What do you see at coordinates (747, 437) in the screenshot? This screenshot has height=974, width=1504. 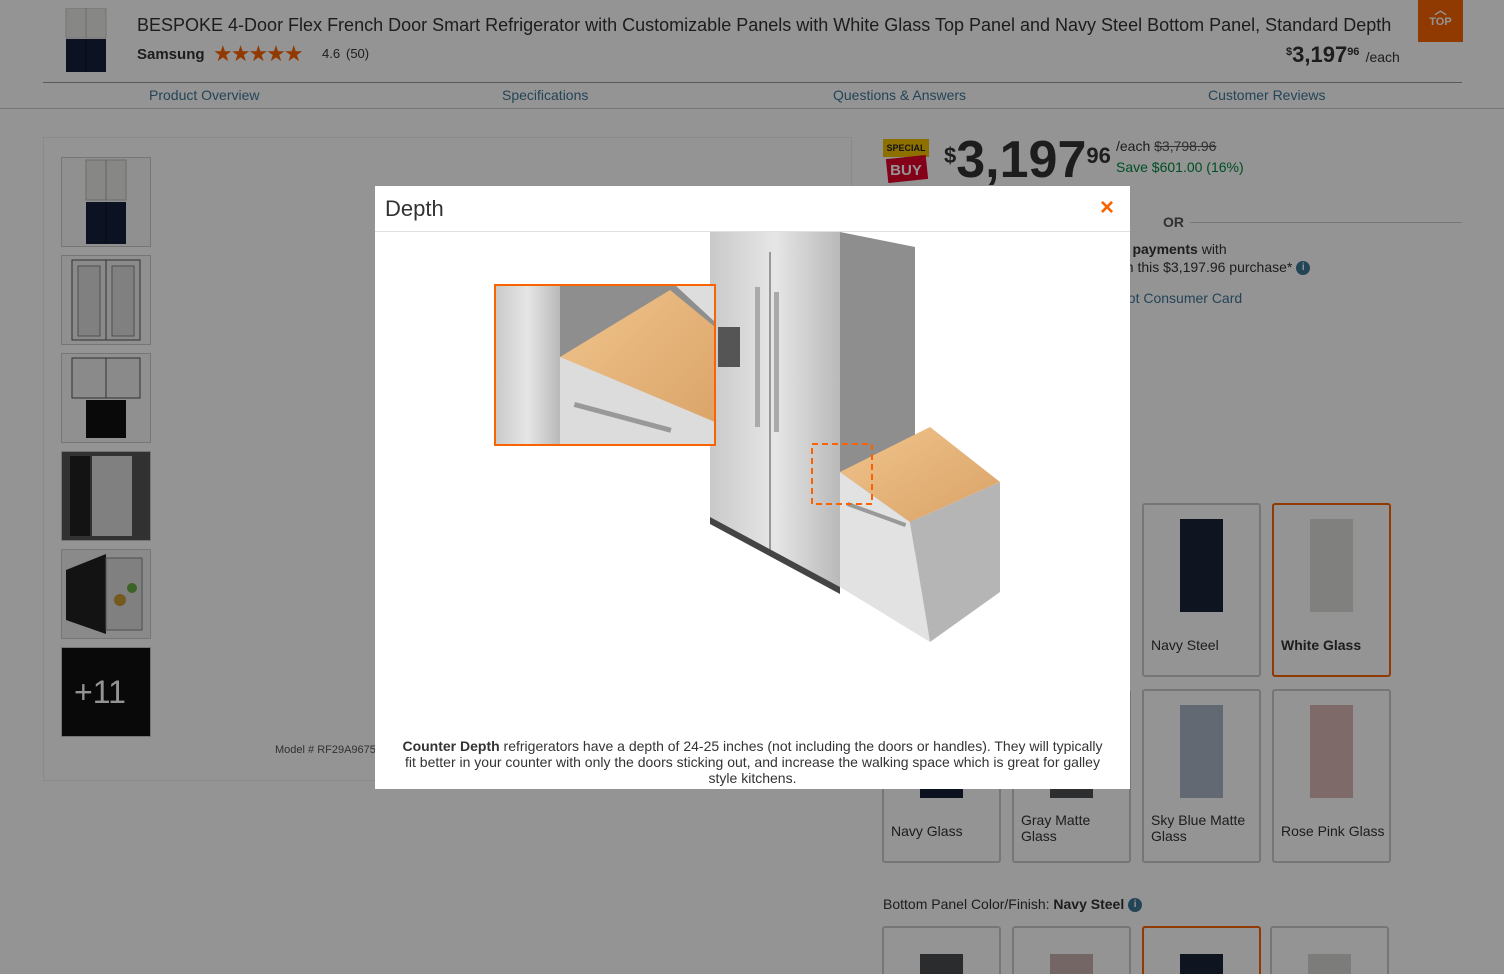 I see `counter-depth-illustration` at bounding box center [747, 437].